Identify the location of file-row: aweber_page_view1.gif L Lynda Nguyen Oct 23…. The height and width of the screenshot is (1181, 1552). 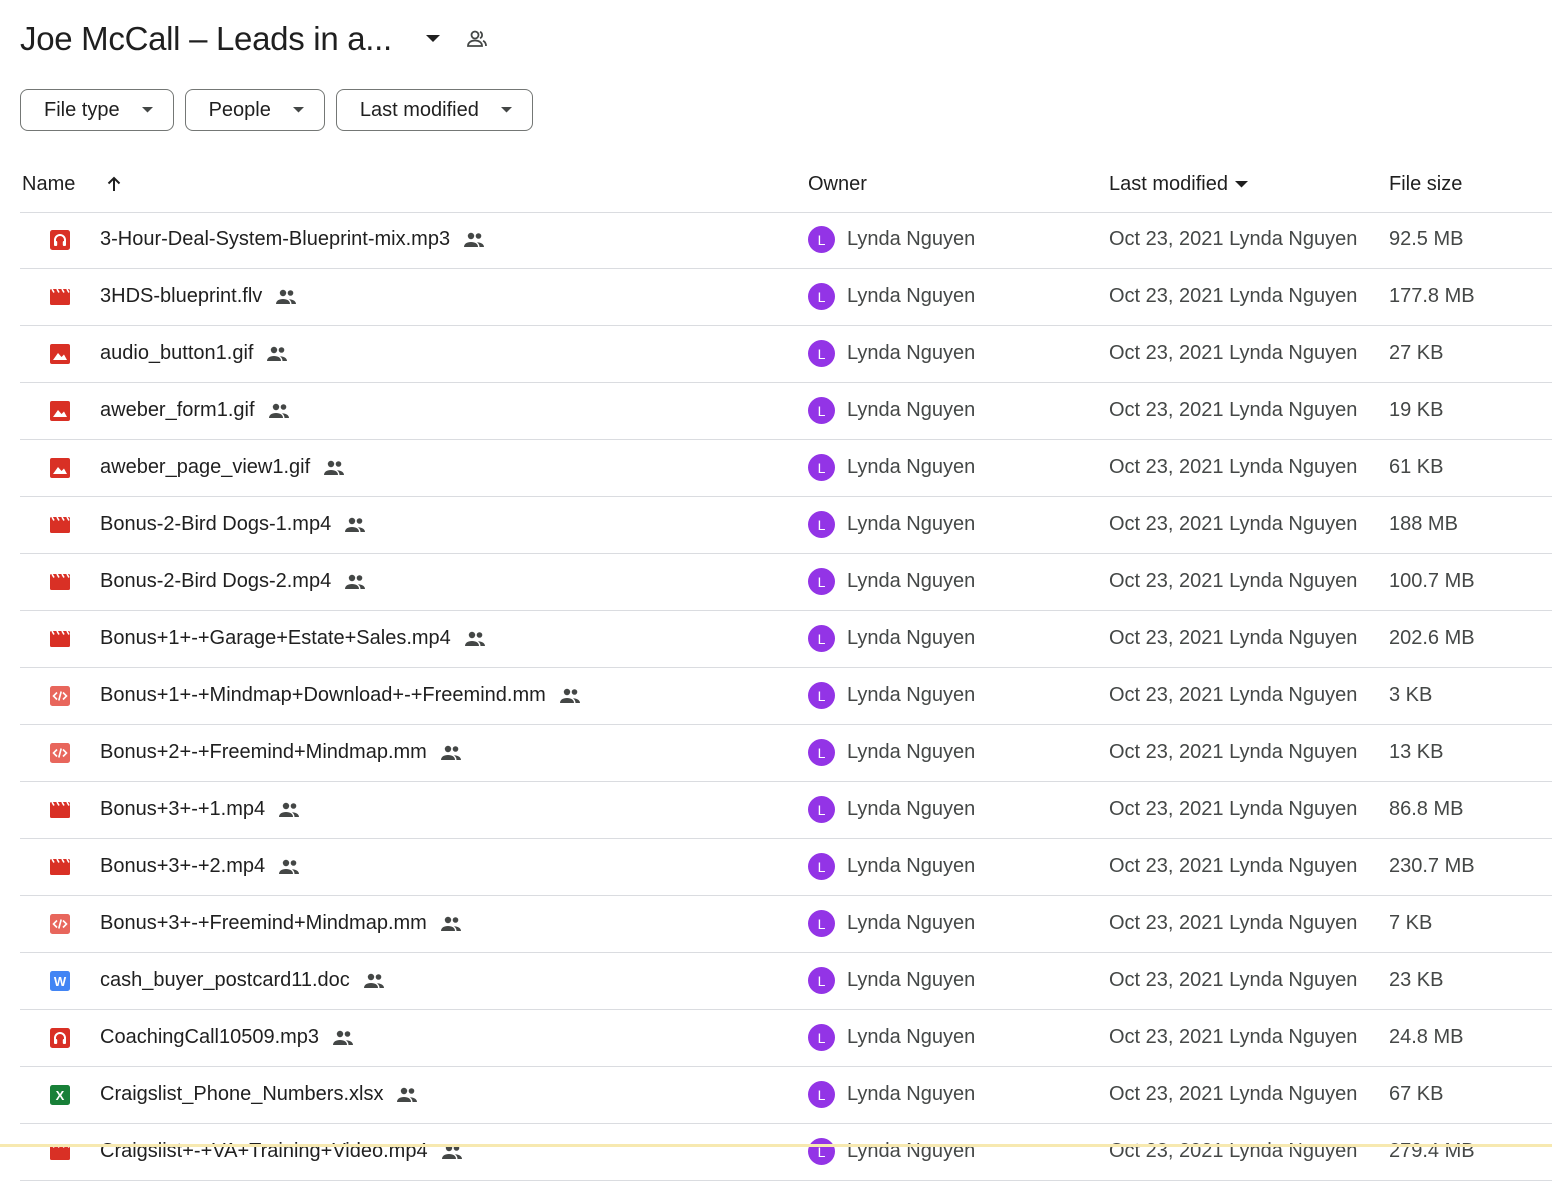
(786, 468).